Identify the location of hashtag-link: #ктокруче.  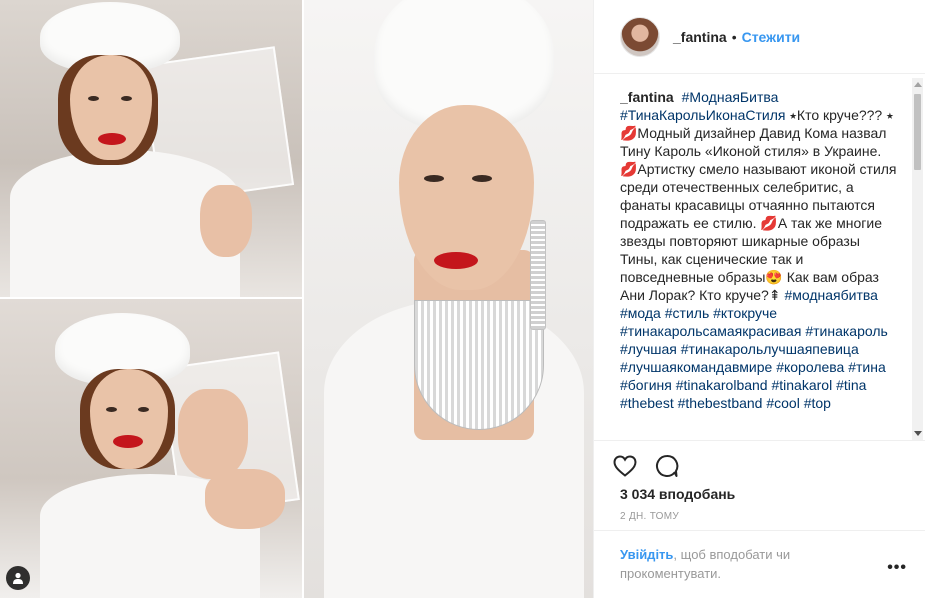
(745, 313).